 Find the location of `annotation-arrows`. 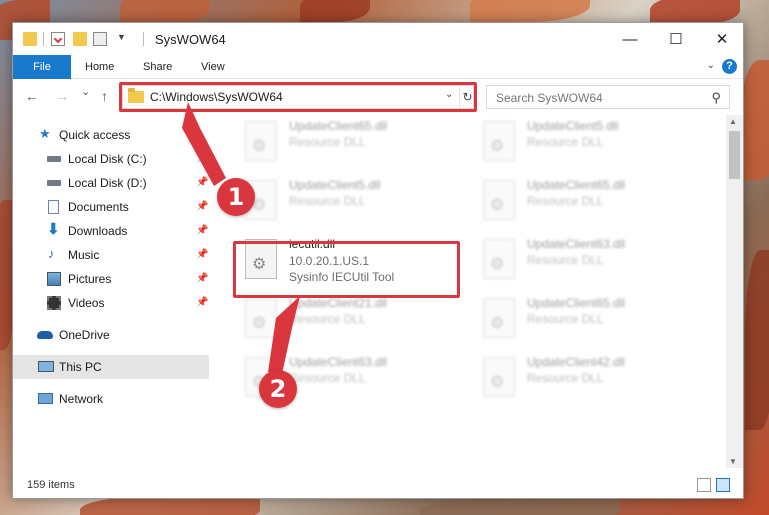

annotation-arrows is located at coordinates (241, 238).